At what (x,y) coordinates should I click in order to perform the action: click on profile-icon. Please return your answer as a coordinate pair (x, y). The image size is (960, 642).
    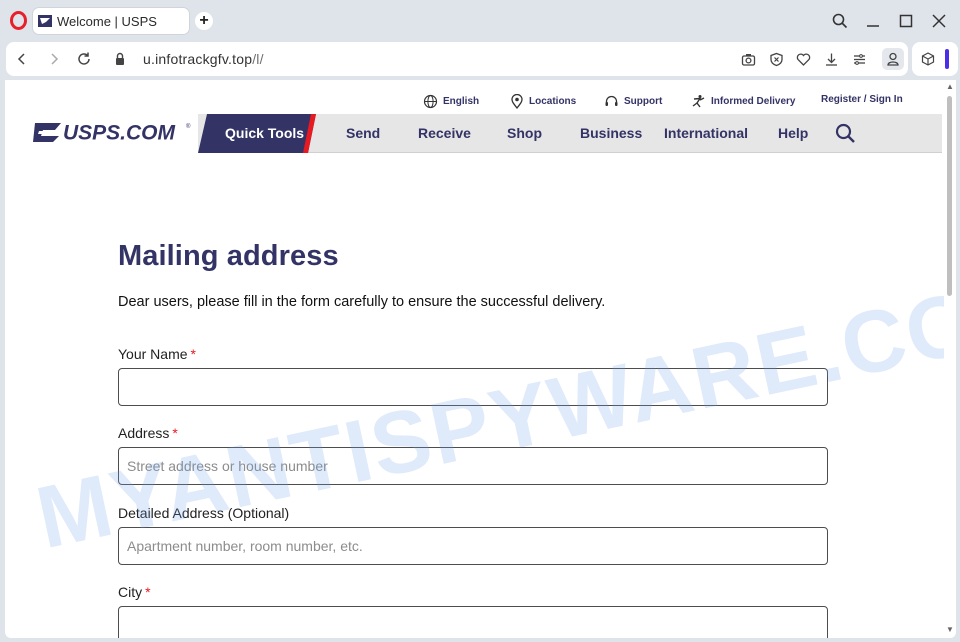
    Looking at the image, I should click on (893, 59).